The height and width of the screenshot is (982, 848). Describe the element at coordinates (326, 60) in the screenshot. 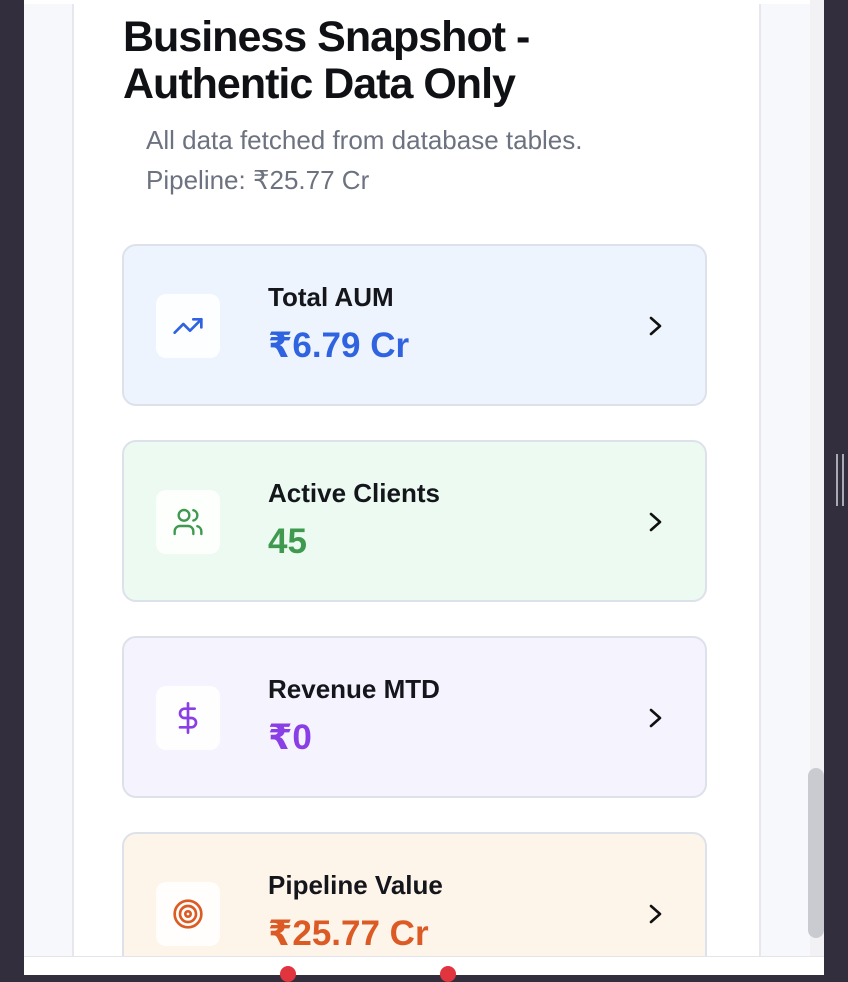

I see `page-title: Business Snapshot - Authentic Data Only` at that location.